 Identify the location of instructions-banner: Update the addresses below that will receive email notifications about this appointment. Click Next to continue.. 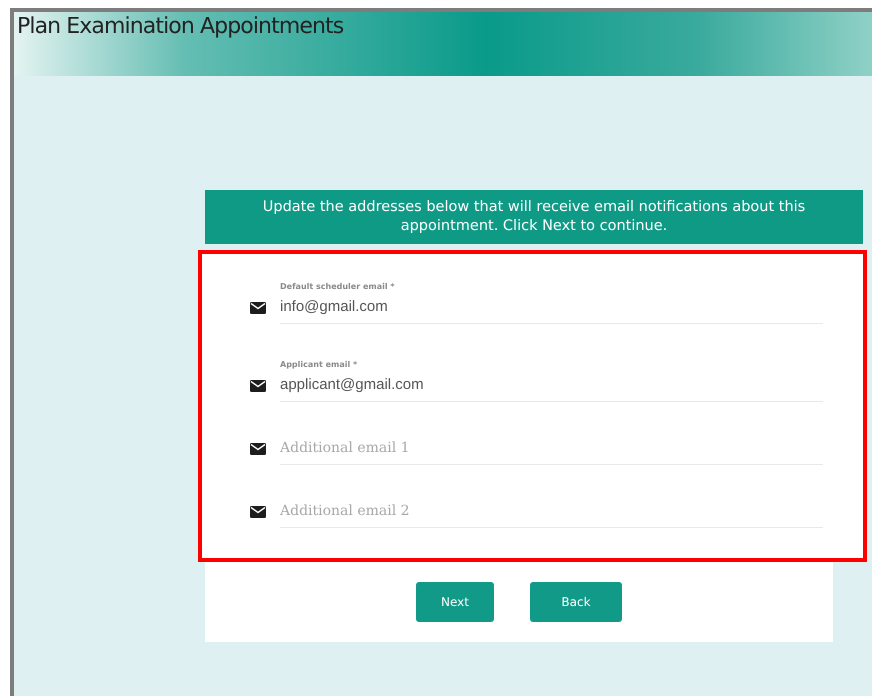
(534, 217).